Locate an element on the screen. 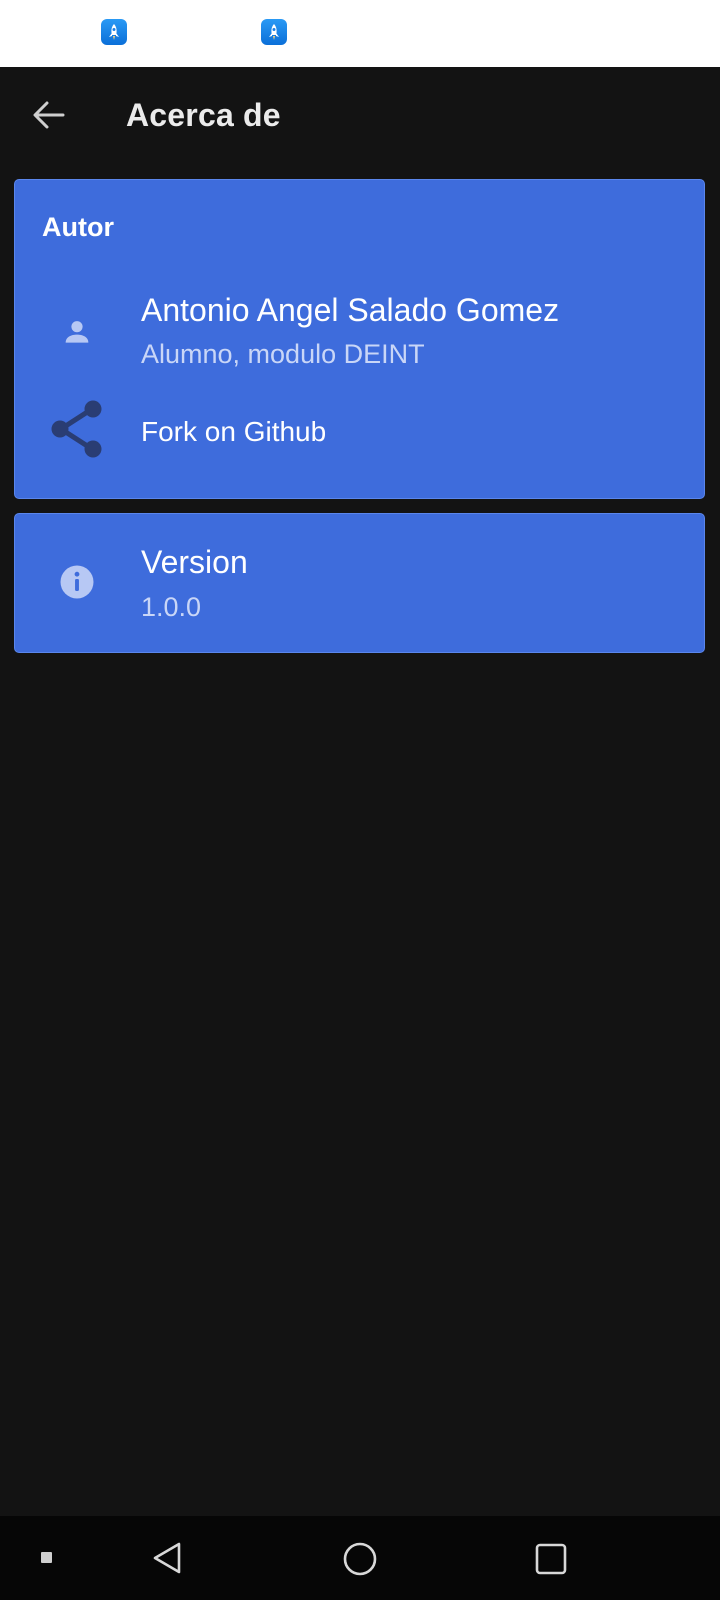 This screenshot has height=1600, width=720. system-nav-bar is located at coordinates (360, 1558).